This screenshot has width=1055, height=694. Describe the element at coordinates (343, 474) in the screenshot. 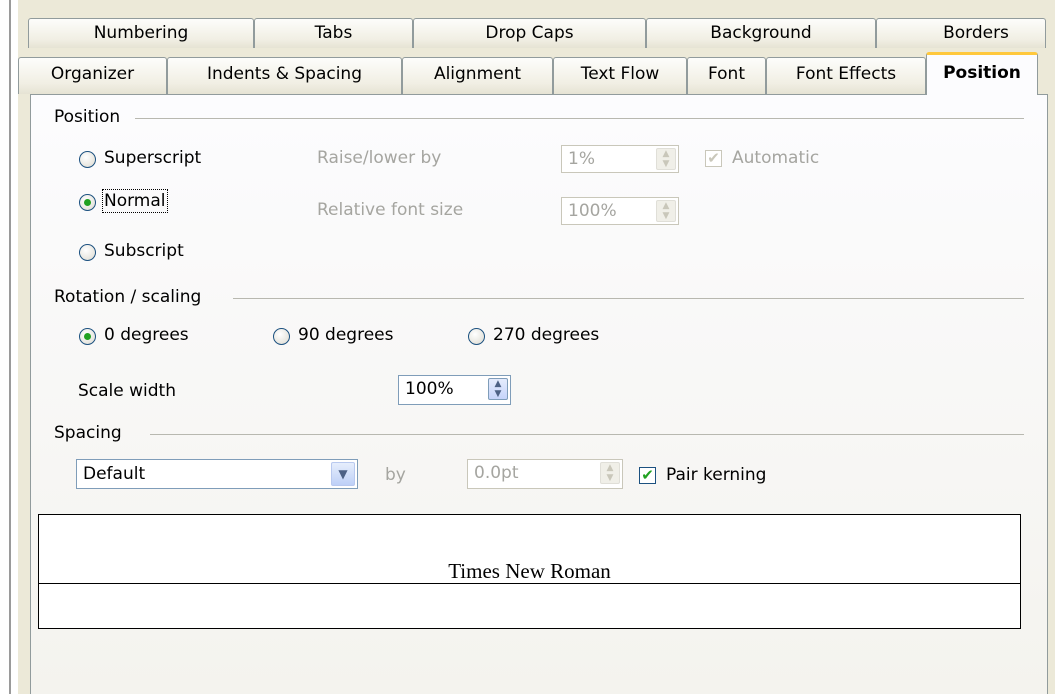

I see `chevron-down-icon: ▼` at that location.